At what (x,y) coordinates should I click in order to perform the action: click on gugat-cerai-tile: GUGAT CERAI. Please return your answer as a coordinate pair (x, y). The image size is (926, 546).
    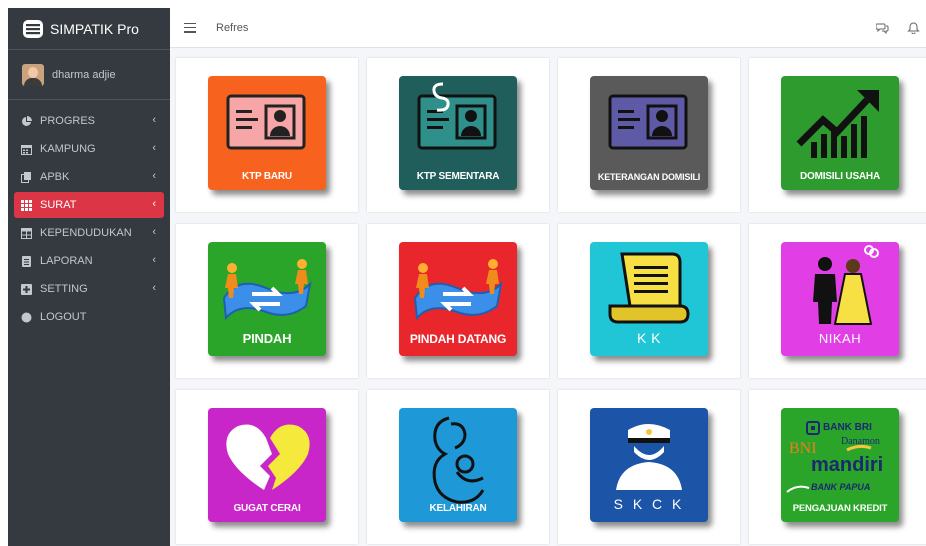
    Looking at the image, I should click on (267, 465).